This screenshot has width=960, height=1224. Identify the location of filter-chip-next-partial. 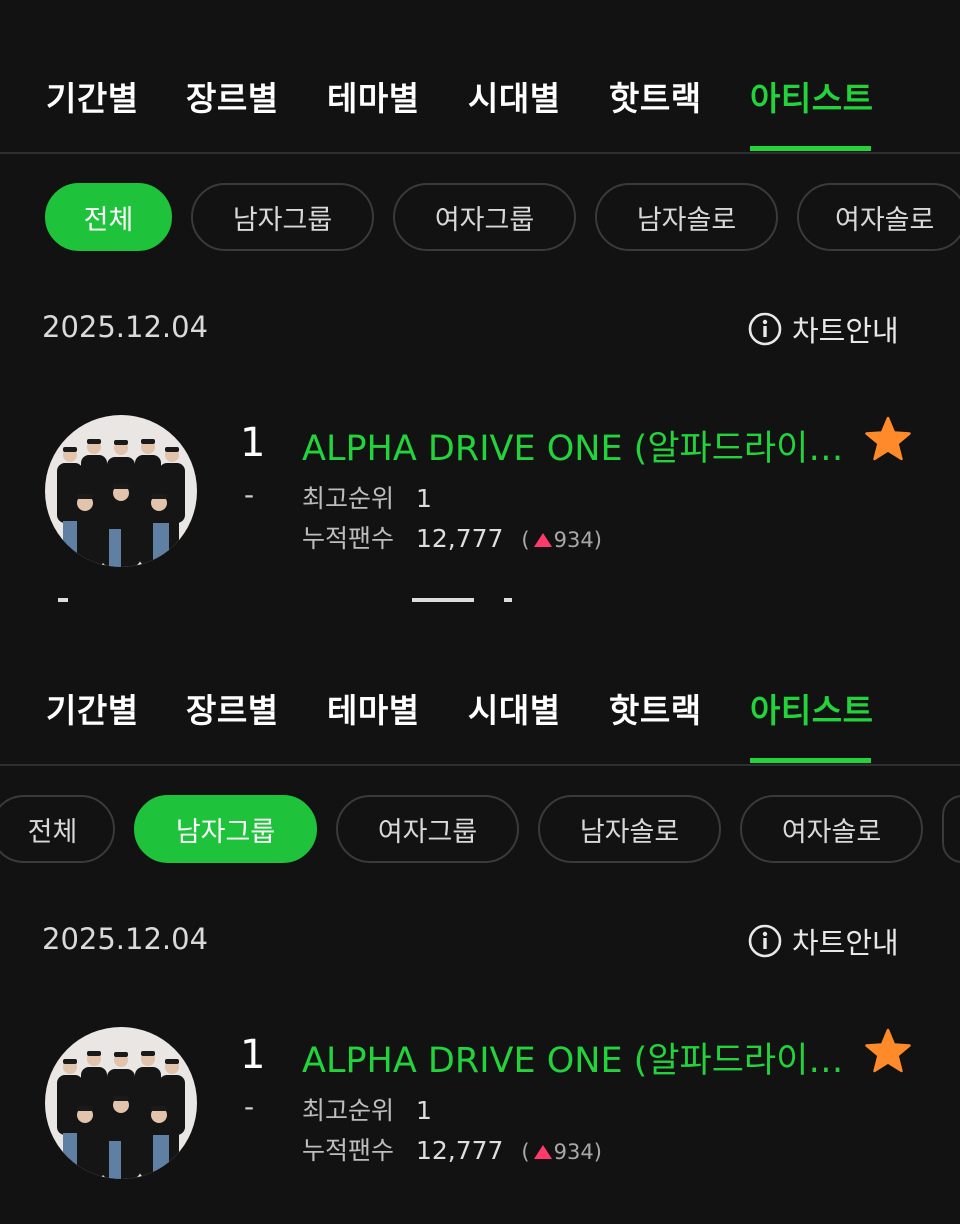
(951, 829).